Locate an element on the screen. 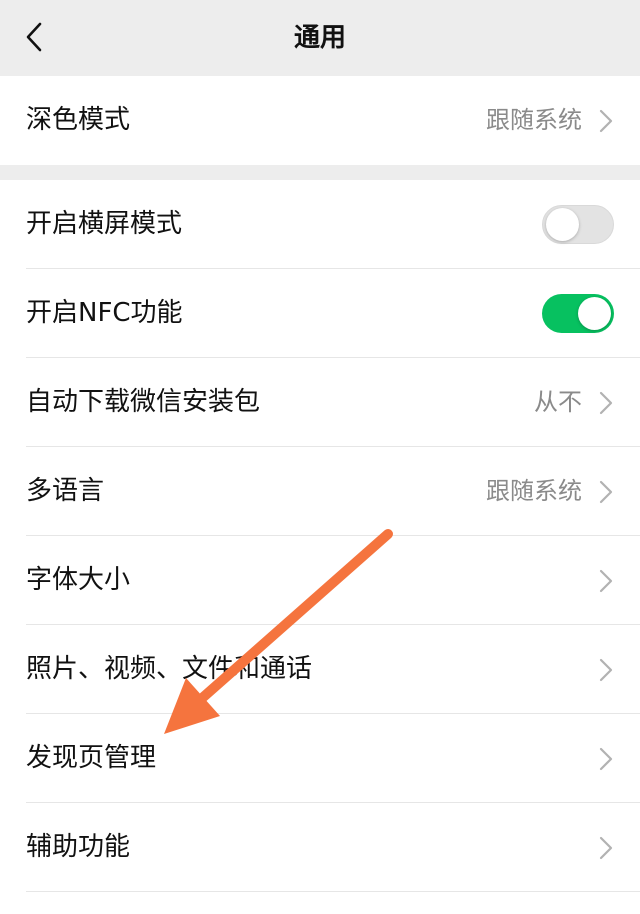  divider is located at coordinates (333, 891).